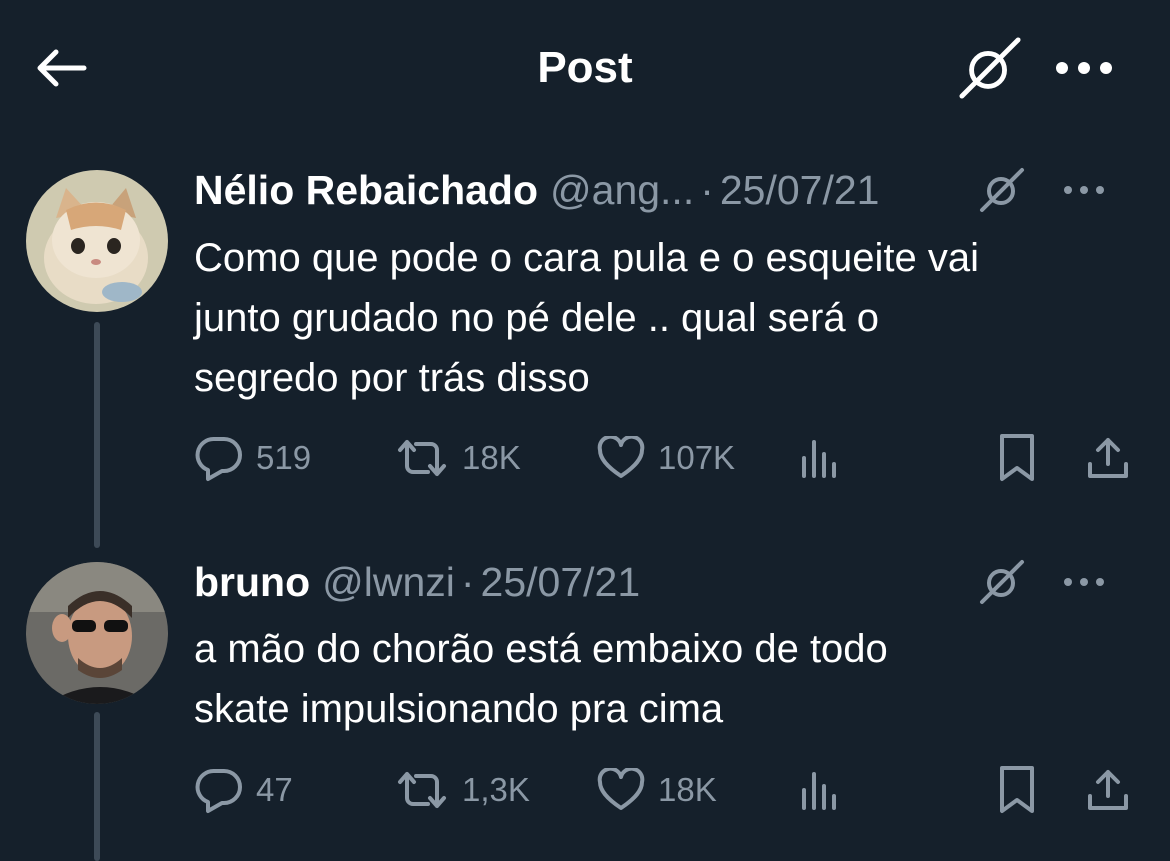 This screenshot has height=861, width=1170. I want to click on repost-count: 1,3K, so click(496, 789).